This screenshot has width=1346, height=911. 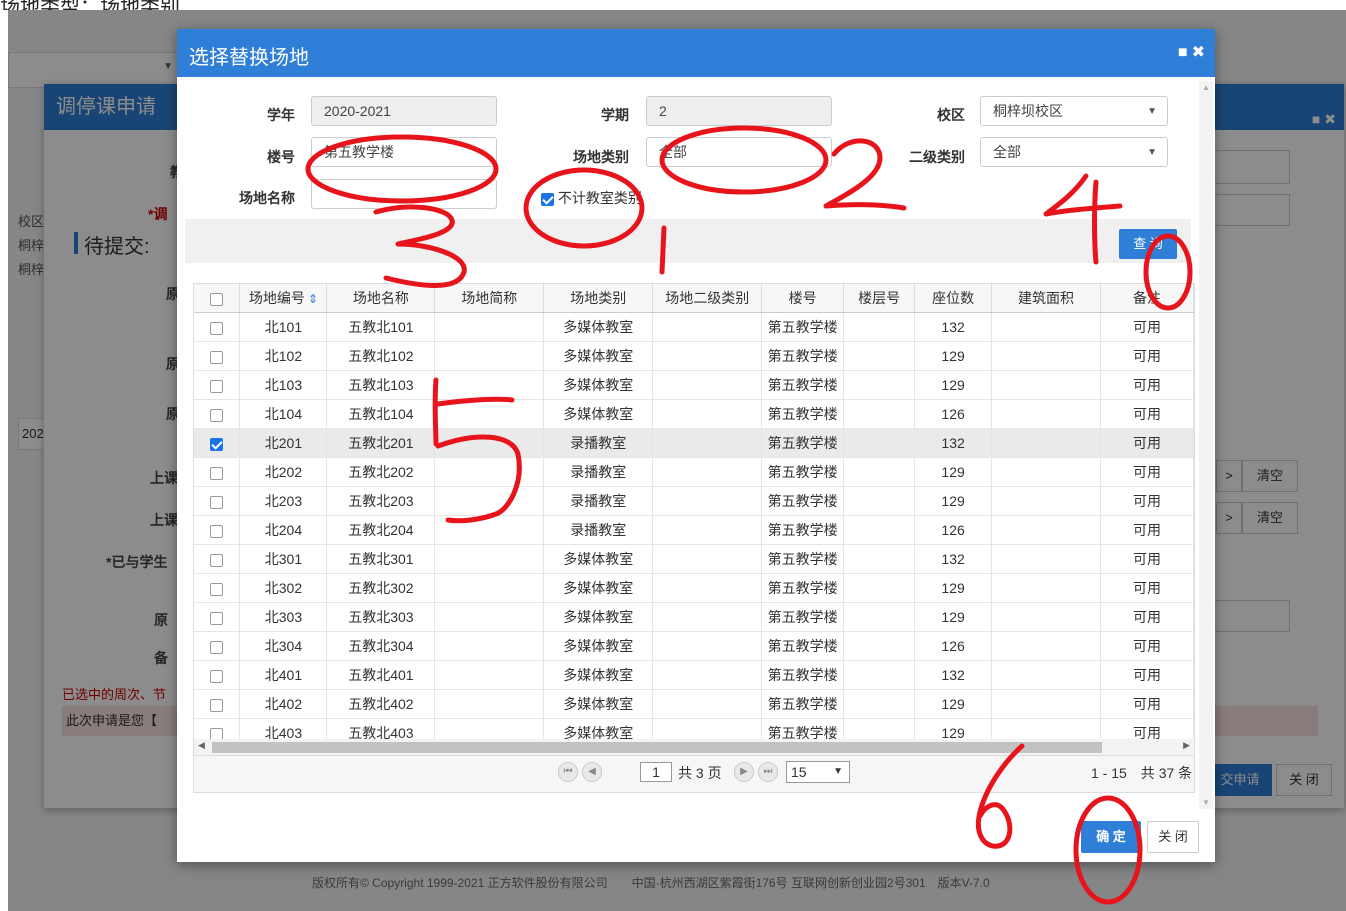 What do you see at coordinates (694, 646) in the screenshot?
I see `table-row: 北304 五教北304 多媒体教室 第五教学楼 126 可用` at bounding box center [694, 646].